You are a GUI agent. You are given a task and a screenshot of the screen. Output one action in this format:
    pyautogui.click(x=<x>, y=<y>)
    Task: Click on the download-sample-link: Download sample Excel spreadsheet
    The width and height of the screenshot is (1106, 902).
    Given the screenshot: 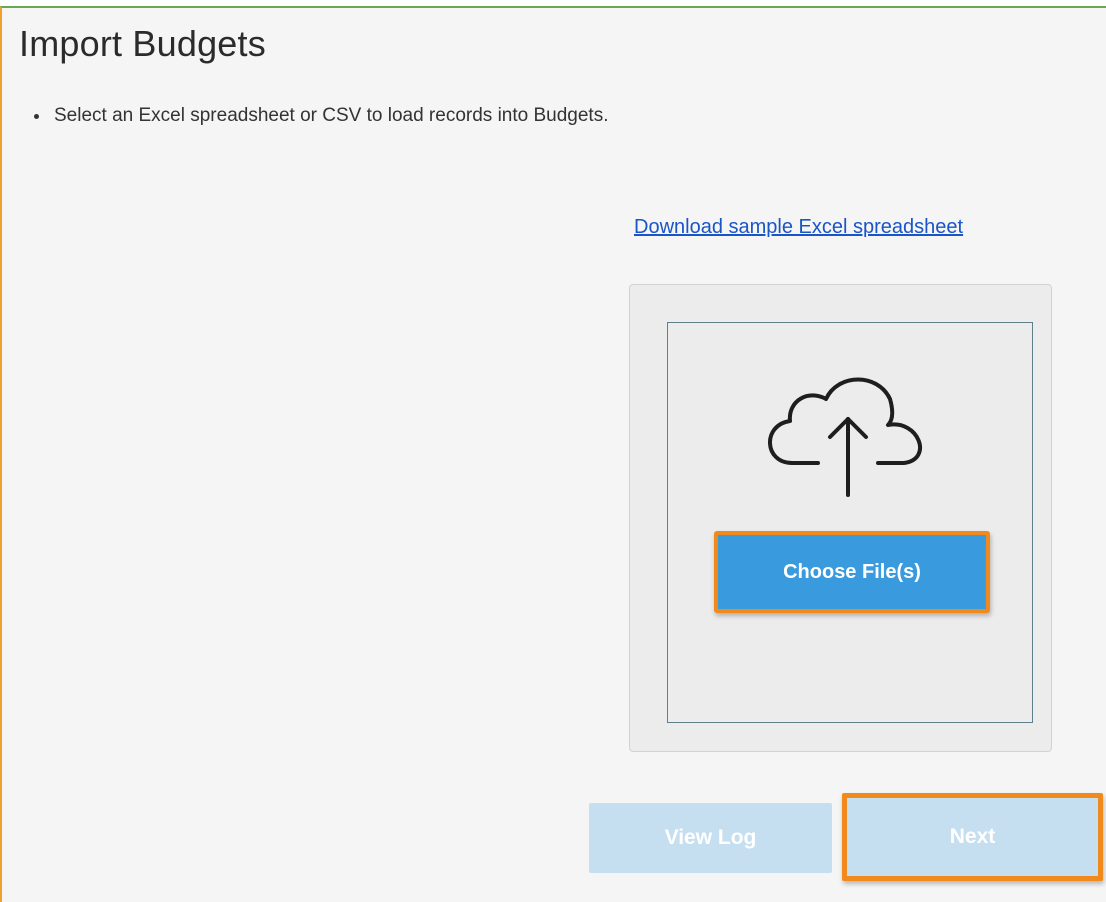 What is the action you would take?
    pyautogui.click(x=798, y=227)
    